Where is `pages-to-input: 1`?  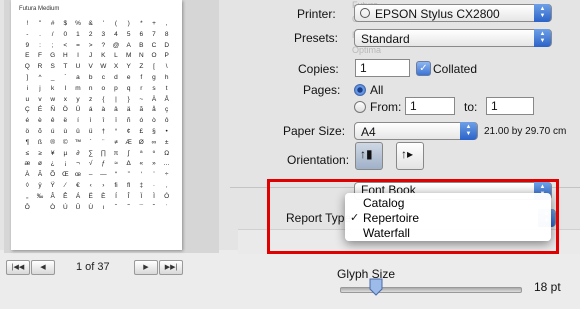
pages-to-input: 1 is located at coordinates (510, 106).